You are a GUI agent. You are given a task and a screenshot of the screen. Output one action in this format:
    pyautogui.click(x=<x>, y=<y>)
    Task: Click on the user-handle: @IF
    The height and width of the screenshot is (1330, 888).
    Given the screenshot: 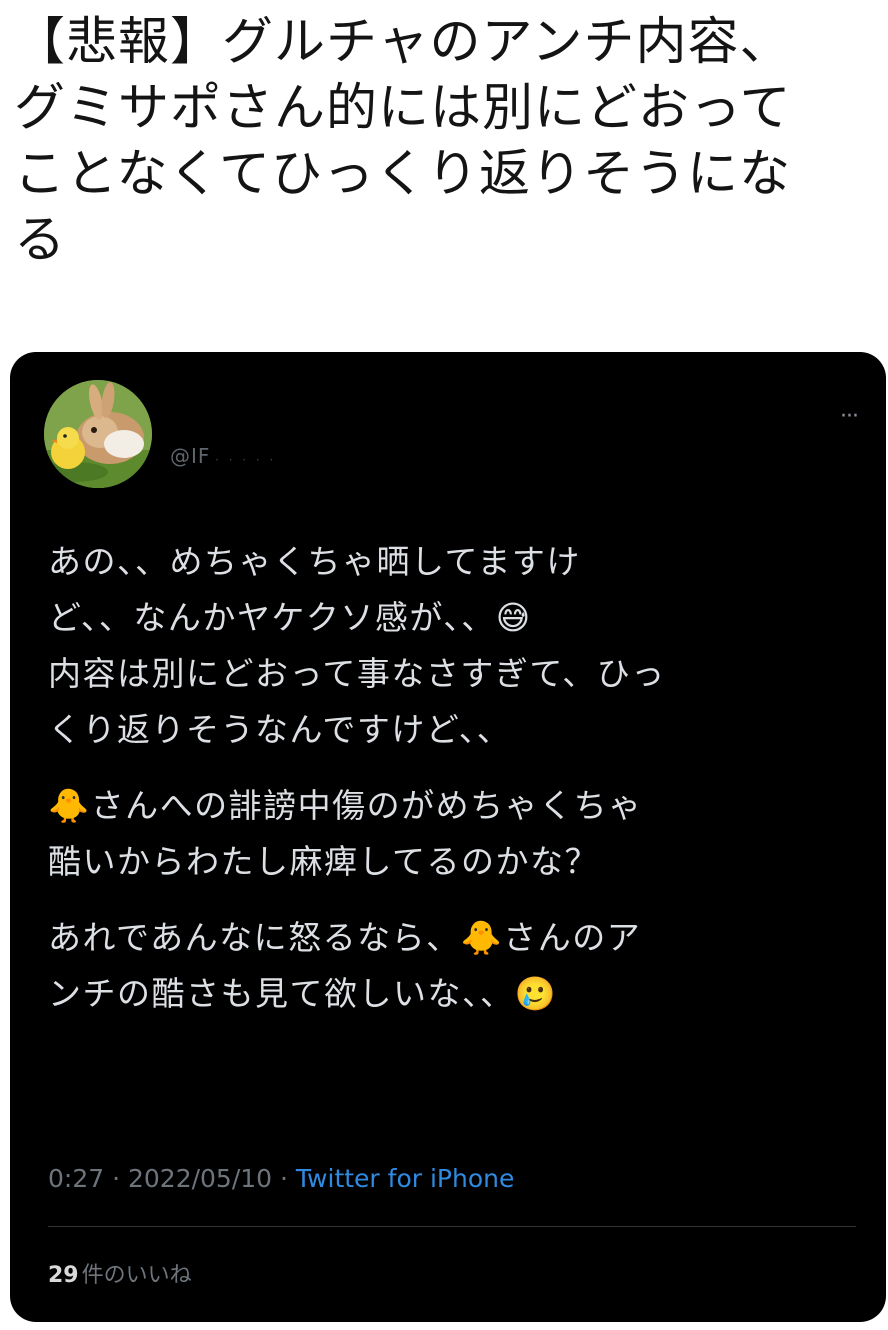 What is the action you would take?
    pyautogui.click(x=190, y=456)
    